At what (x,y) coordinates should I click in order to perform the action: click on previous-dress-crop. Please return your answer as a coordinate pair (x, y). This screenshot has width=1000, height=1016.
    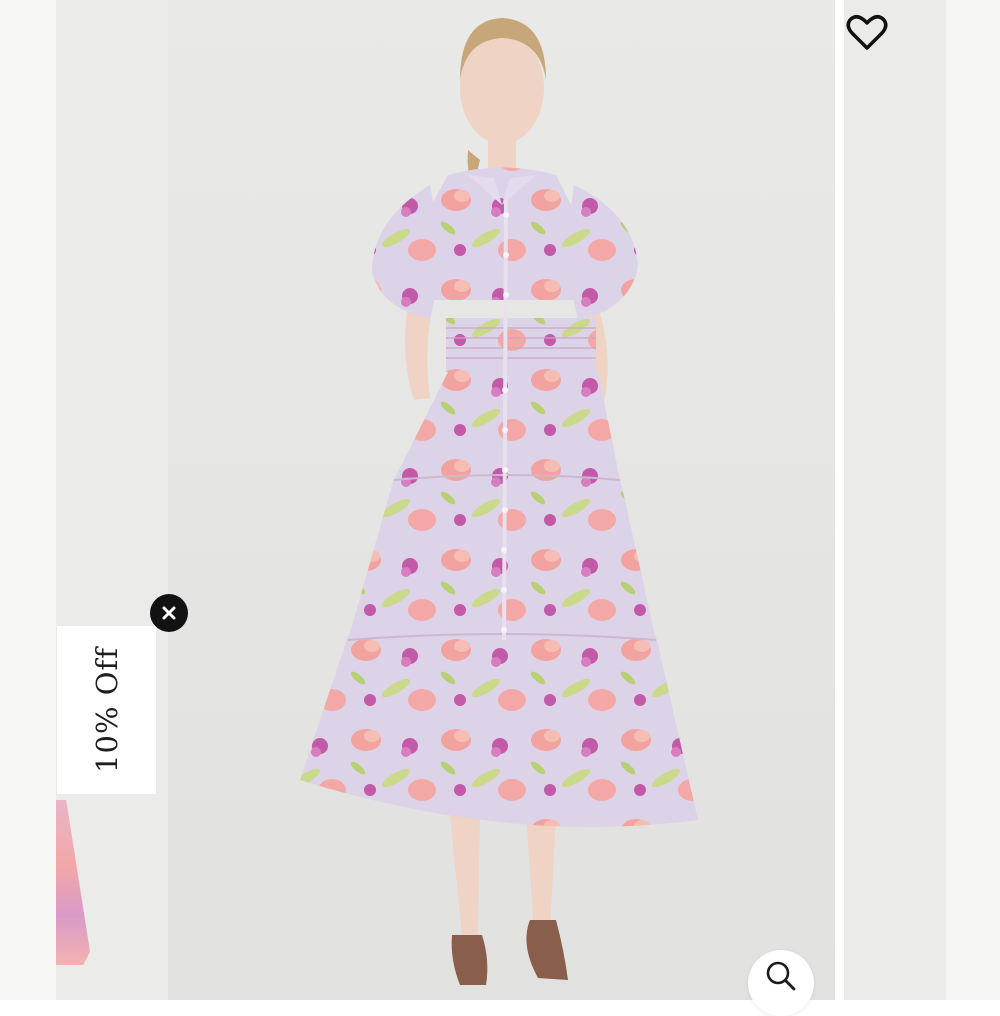
    Looking at the image, I should click on (73, 882).